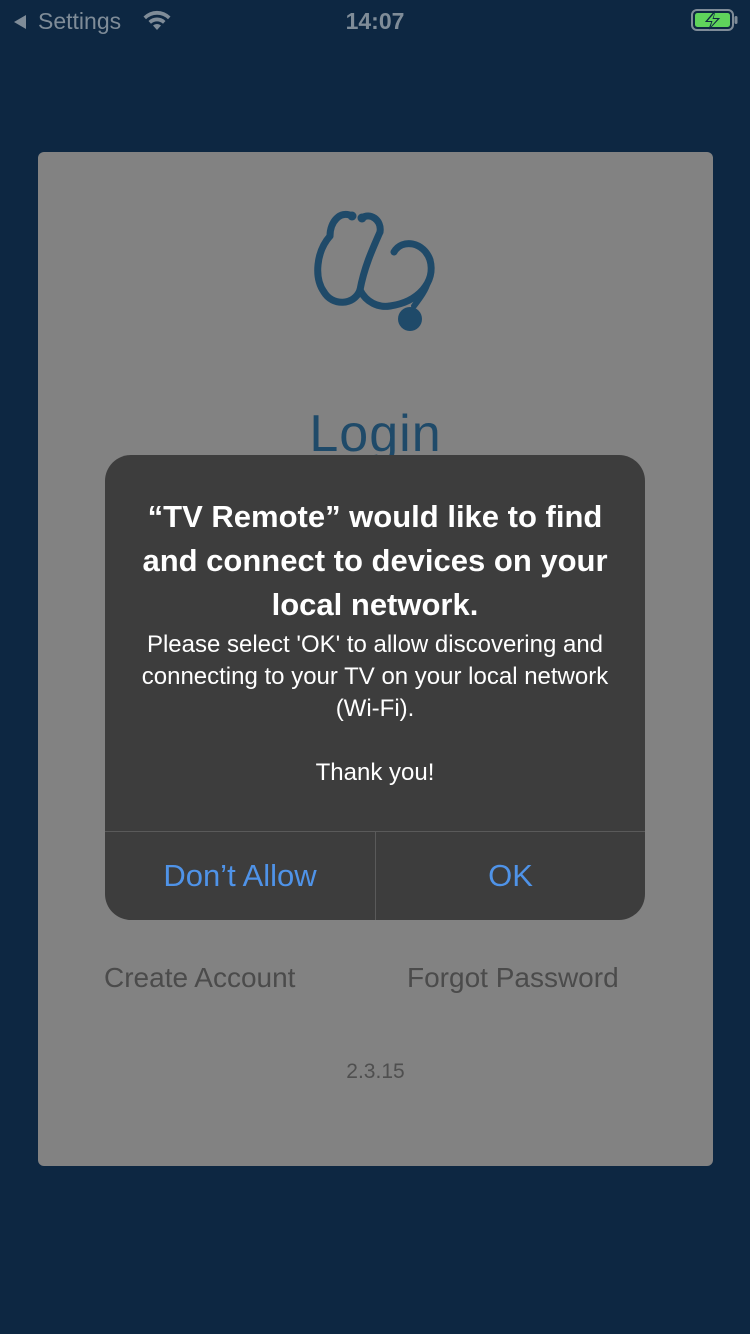 This screenshot has width=750, height=1334. I want to click on battery-charging-icon, so click(714, 20).